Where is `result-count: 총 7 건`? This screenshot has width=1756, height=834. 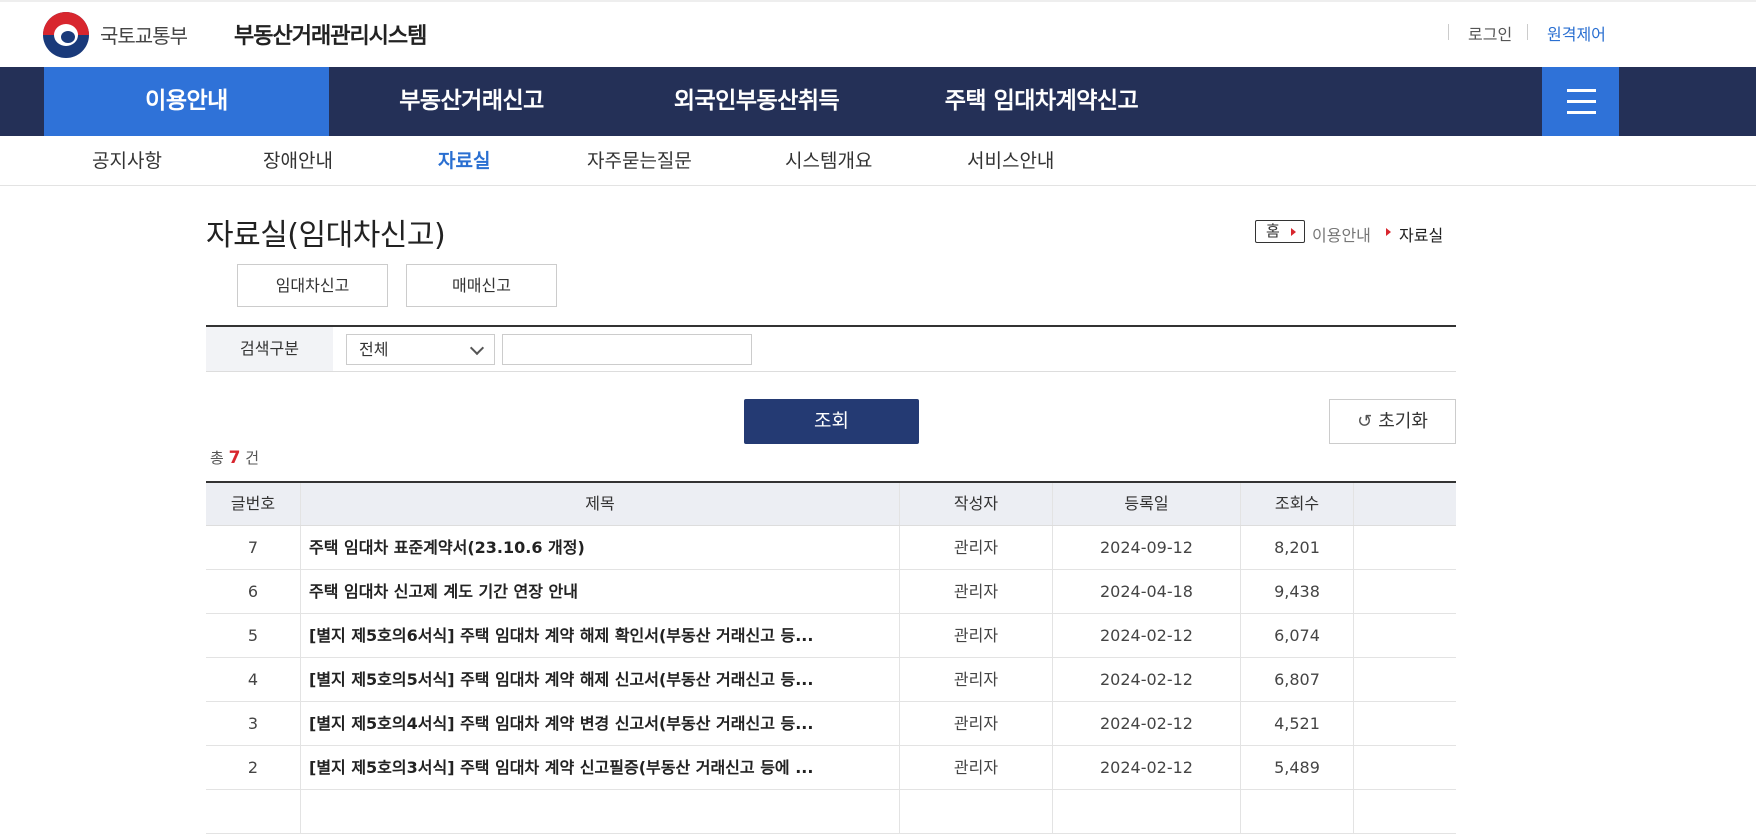 result-count: 총 7 건 is located at coordinates (234, 457).